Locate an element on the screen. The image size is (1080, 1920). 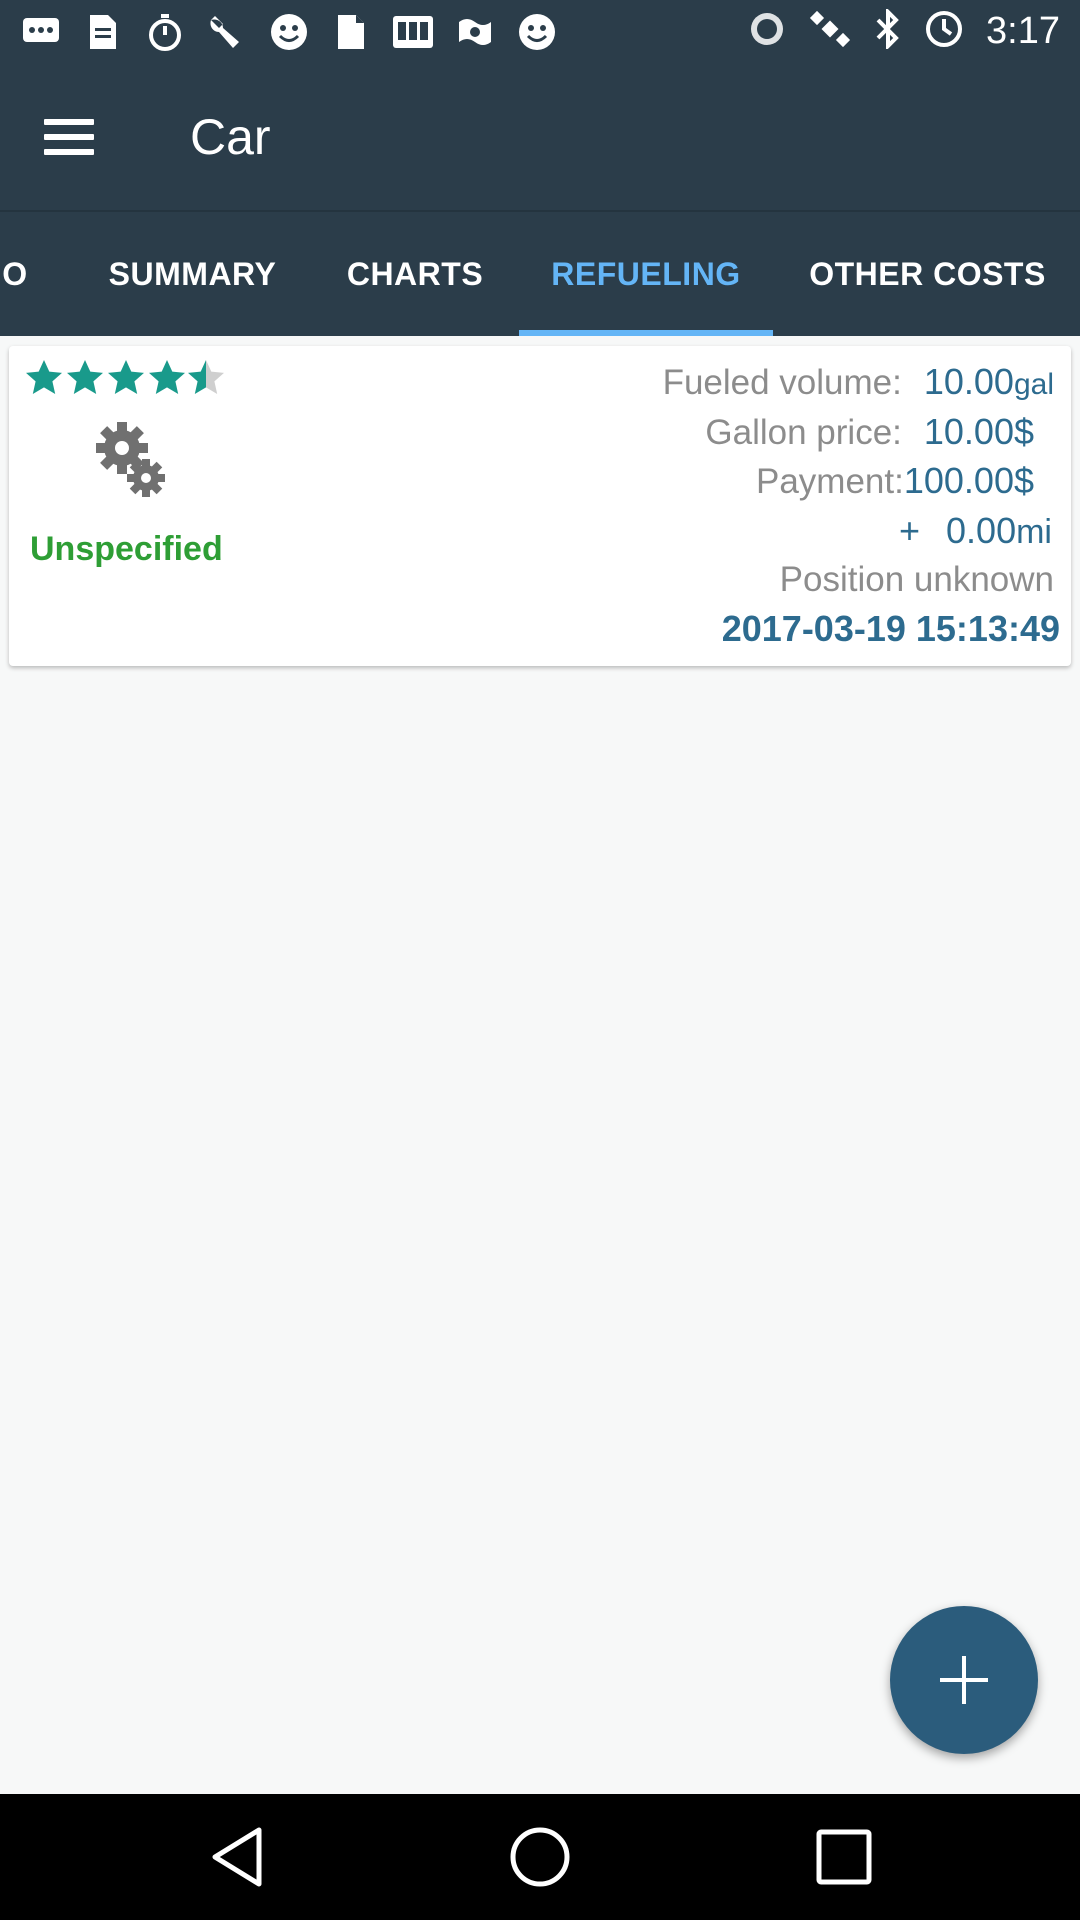
gears-icon is located at coordinates (130, 460).